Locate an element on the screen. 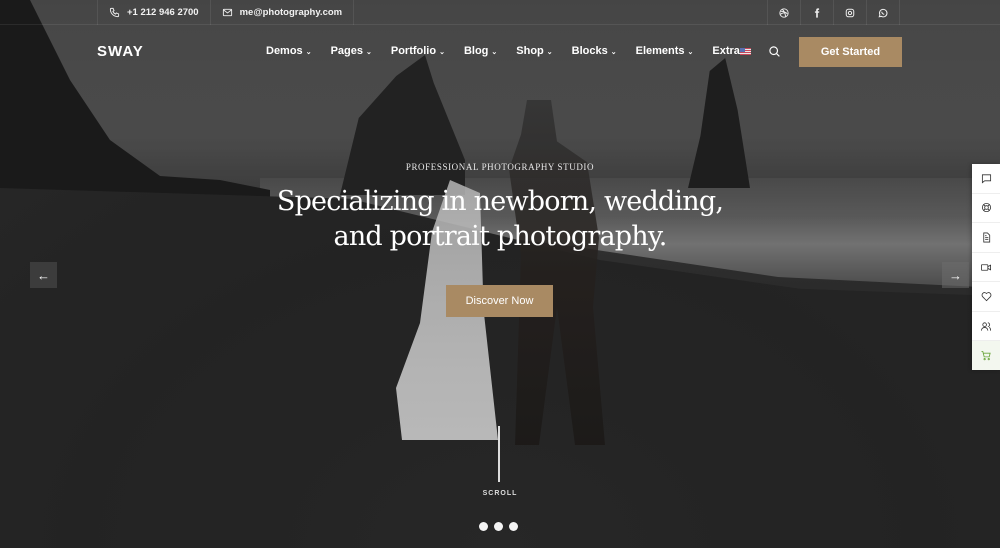 The width and height of the screenshot is (1000, 548). menu-item-blog: Blog ⌄ is located at coordinates (480, 51).